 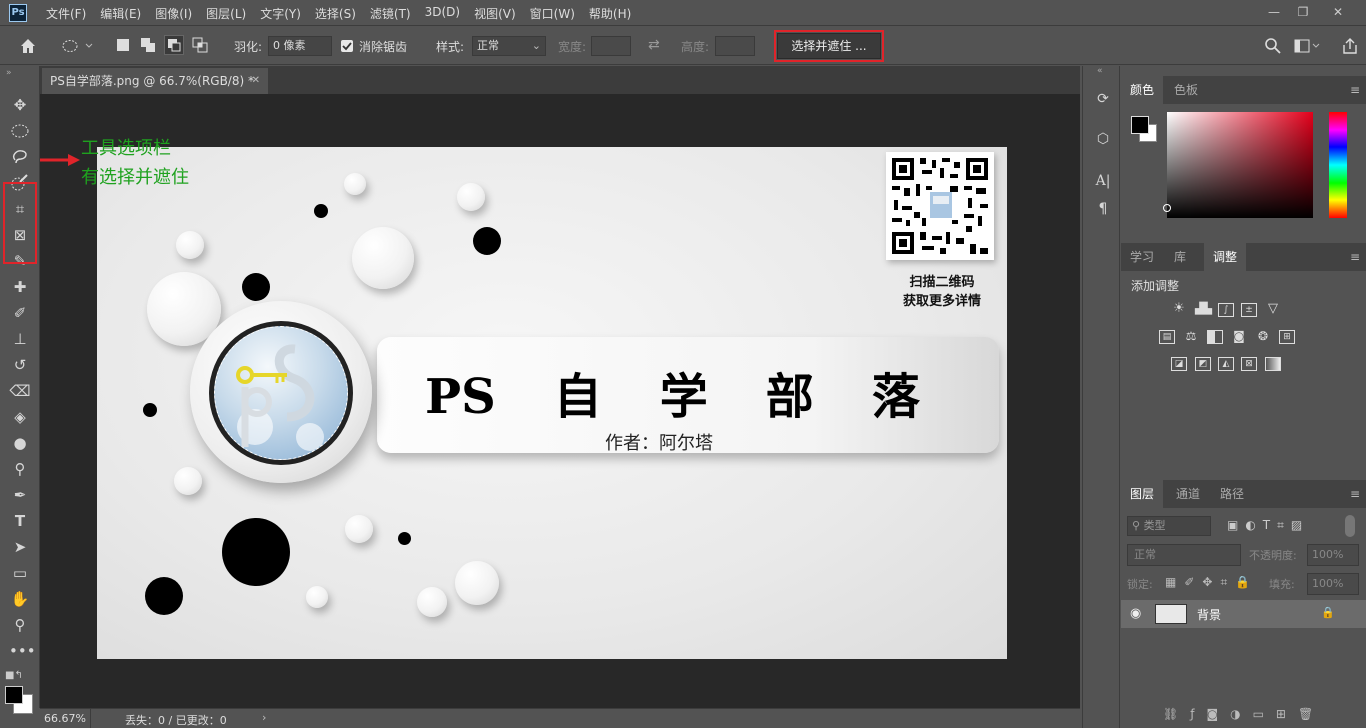 I want to click on collapse-arrows-icon: «, so click(x=1100, y=71).